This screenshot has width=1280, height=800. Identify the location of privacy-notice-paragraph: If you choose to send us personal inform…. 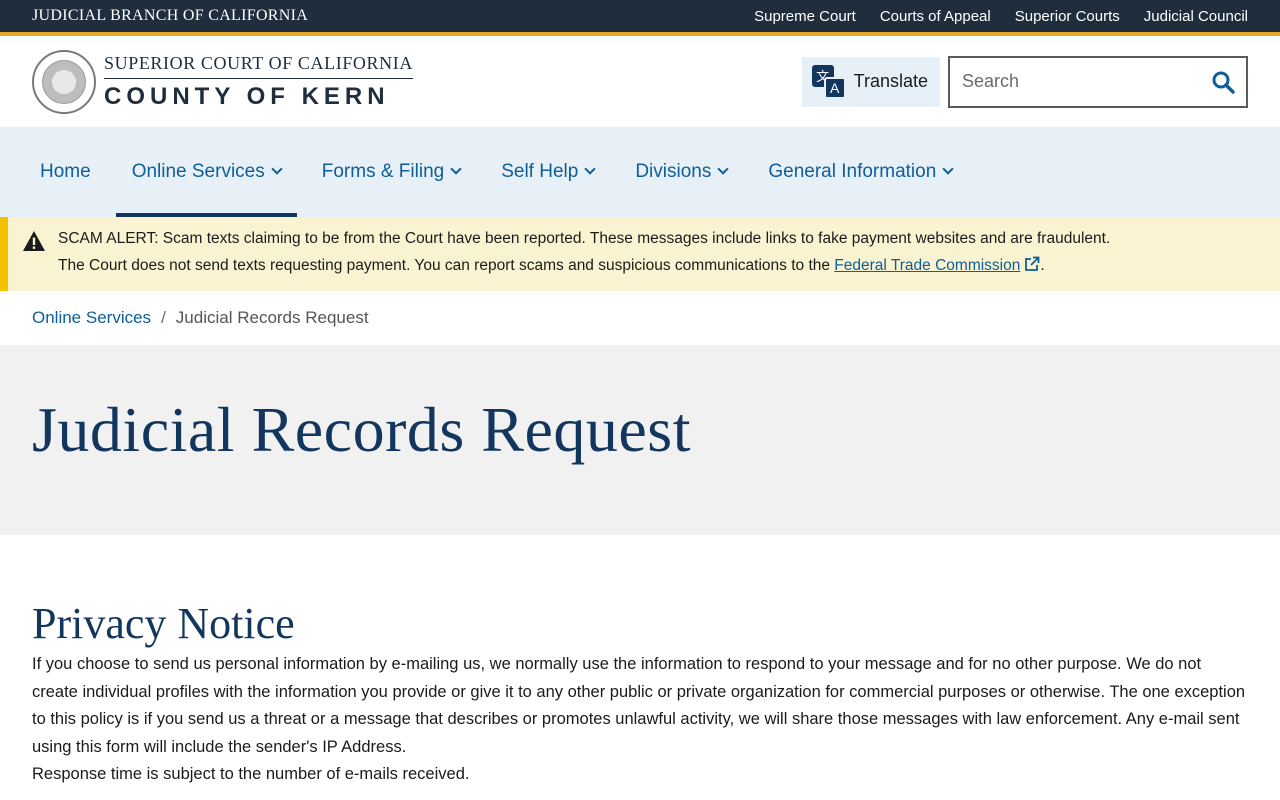
(639, 705).